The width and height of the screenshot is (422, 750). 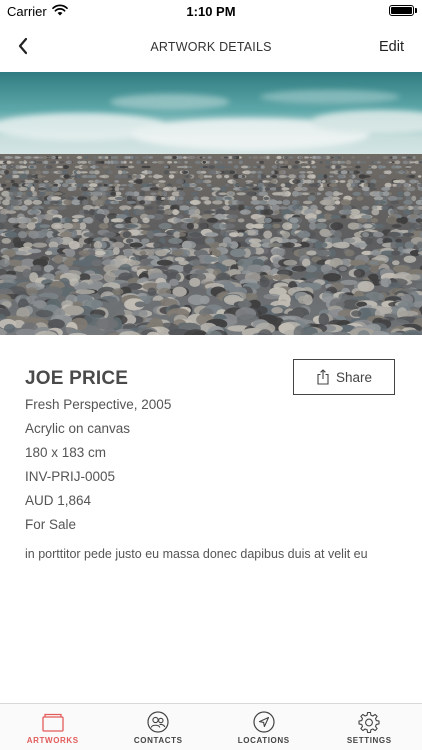 What do you see at coordinates (391, 47) in the screenshot?
I see `edit-button: Edit` at bounding box center [391, 47].